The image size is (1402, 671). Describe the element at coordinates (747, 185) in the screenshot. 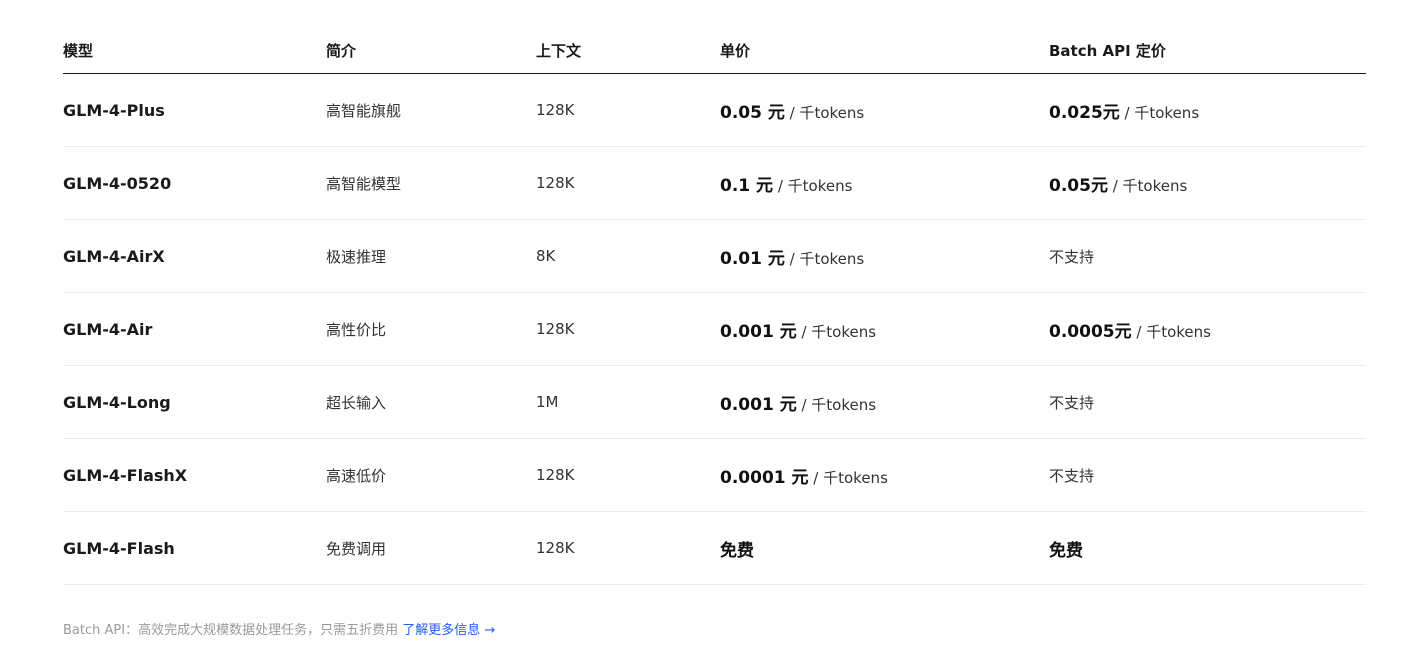

I see `unit-price-value: 0.1 元` at that location.